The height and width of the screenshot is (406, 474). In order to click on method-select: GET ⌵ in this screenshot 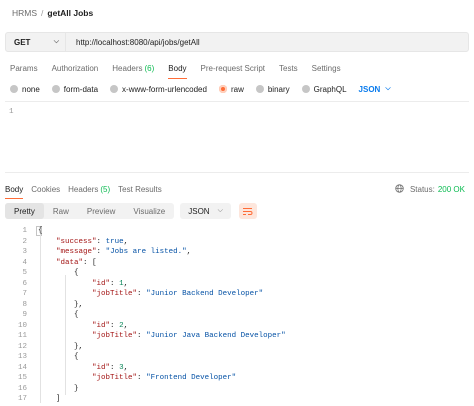, I will do `click(36, 42)`.